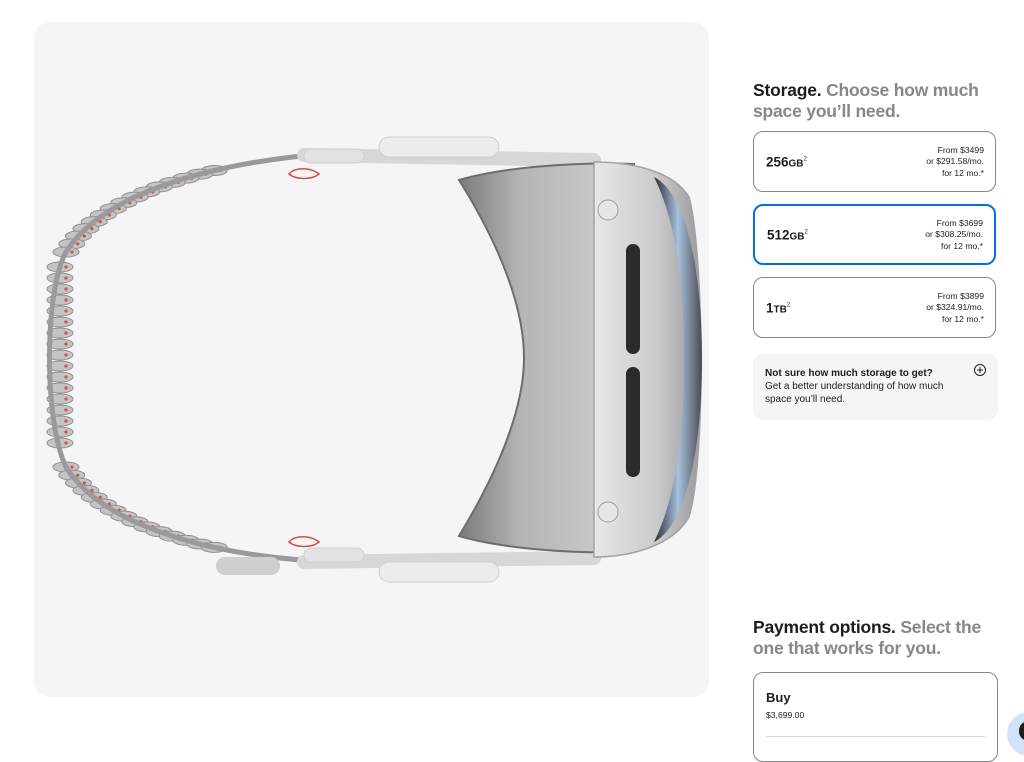 This screenshot has height=762, width=1024. I want to click on solo-knit-band, so click(137, 359).